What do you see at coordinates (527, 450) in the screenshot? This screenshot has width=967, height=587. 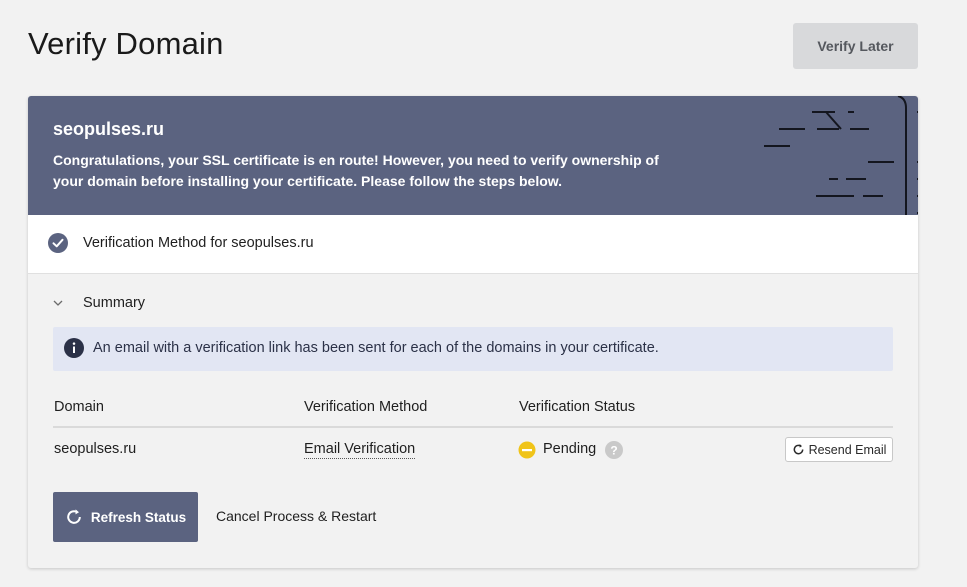 I see `pending-status-icon` at bounding box center [527, 450].